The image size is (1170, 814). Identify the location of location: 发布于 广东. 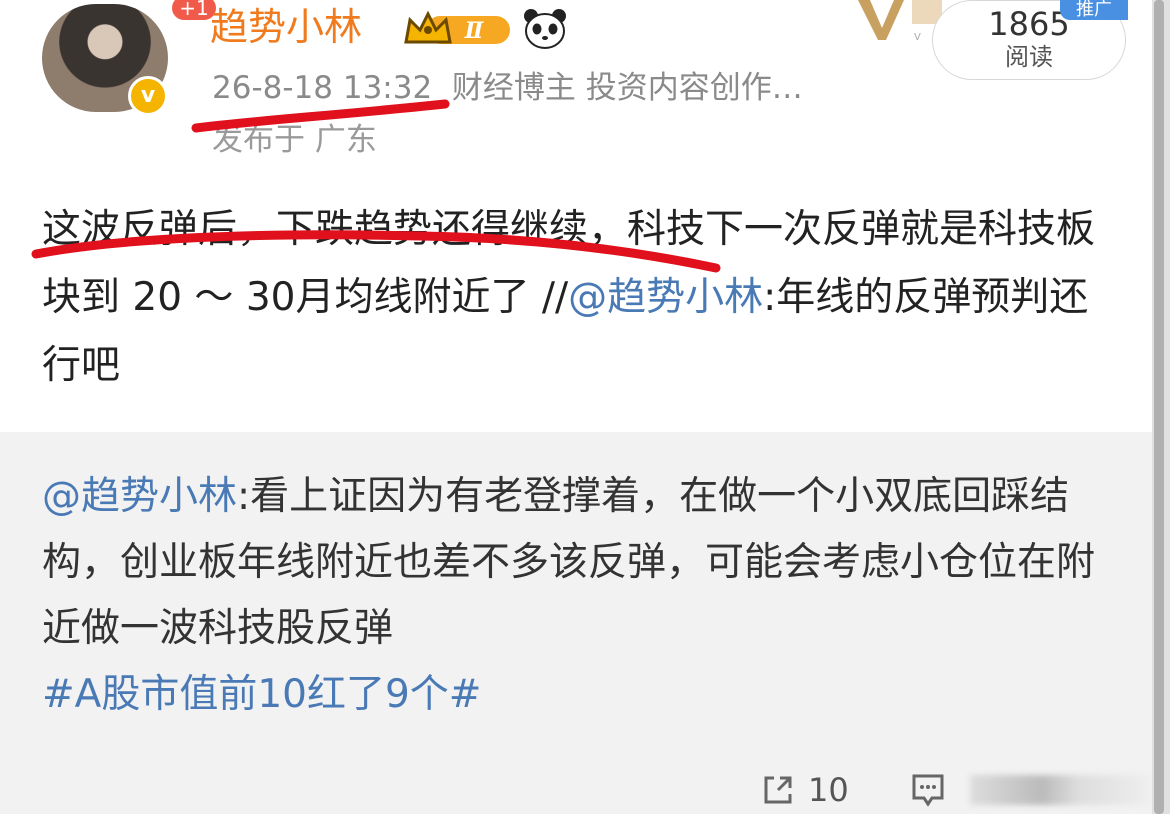
(294, 140).